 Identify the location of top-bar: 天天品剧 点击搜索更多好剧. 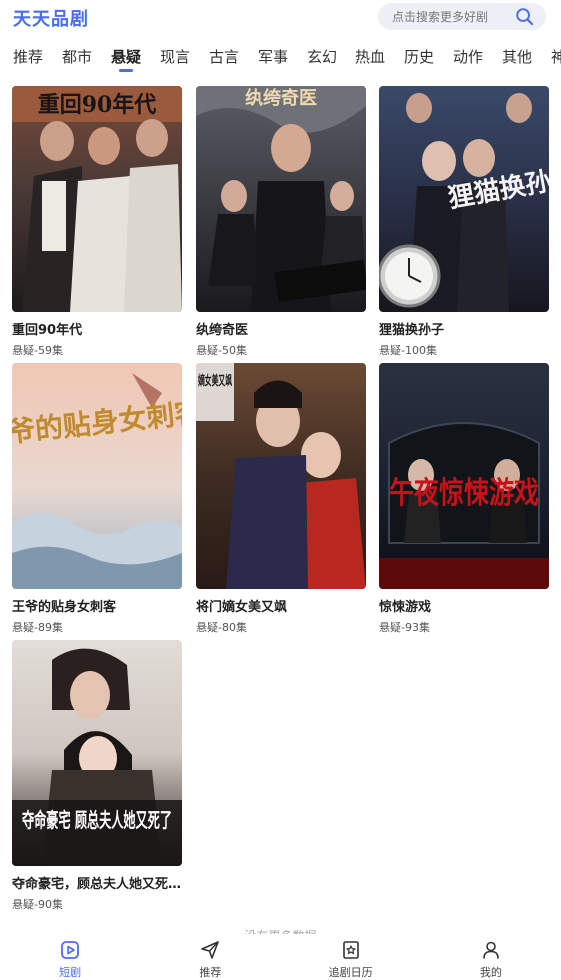
(280, 18).